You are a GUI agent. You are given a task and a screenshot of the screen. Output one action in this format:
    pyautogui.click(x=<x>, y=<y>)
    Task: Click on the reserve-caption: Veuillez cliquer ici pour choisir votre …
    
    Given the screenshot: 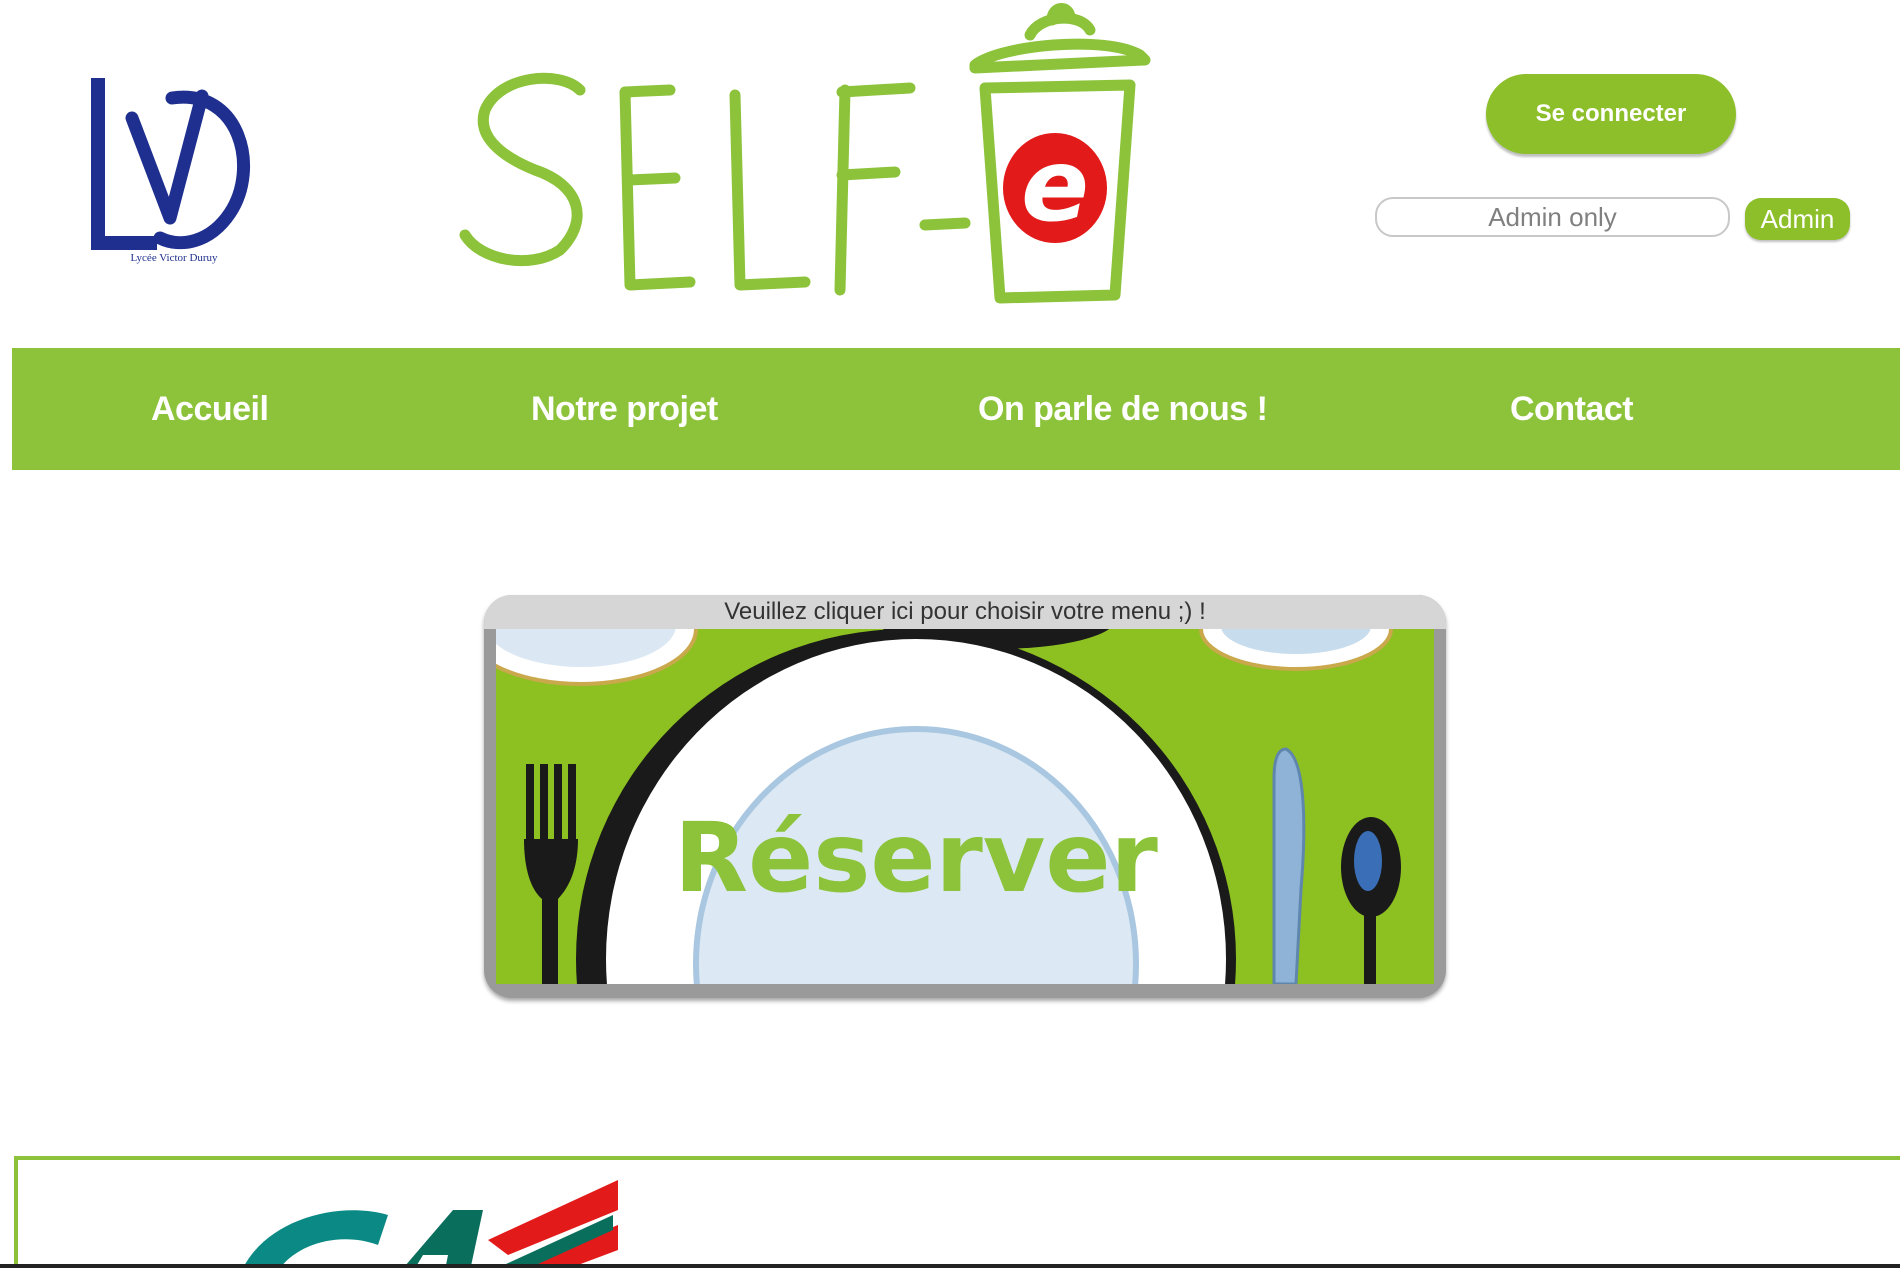 What is the action you would take?
    pyautogui.click(x=965, y=612)
    